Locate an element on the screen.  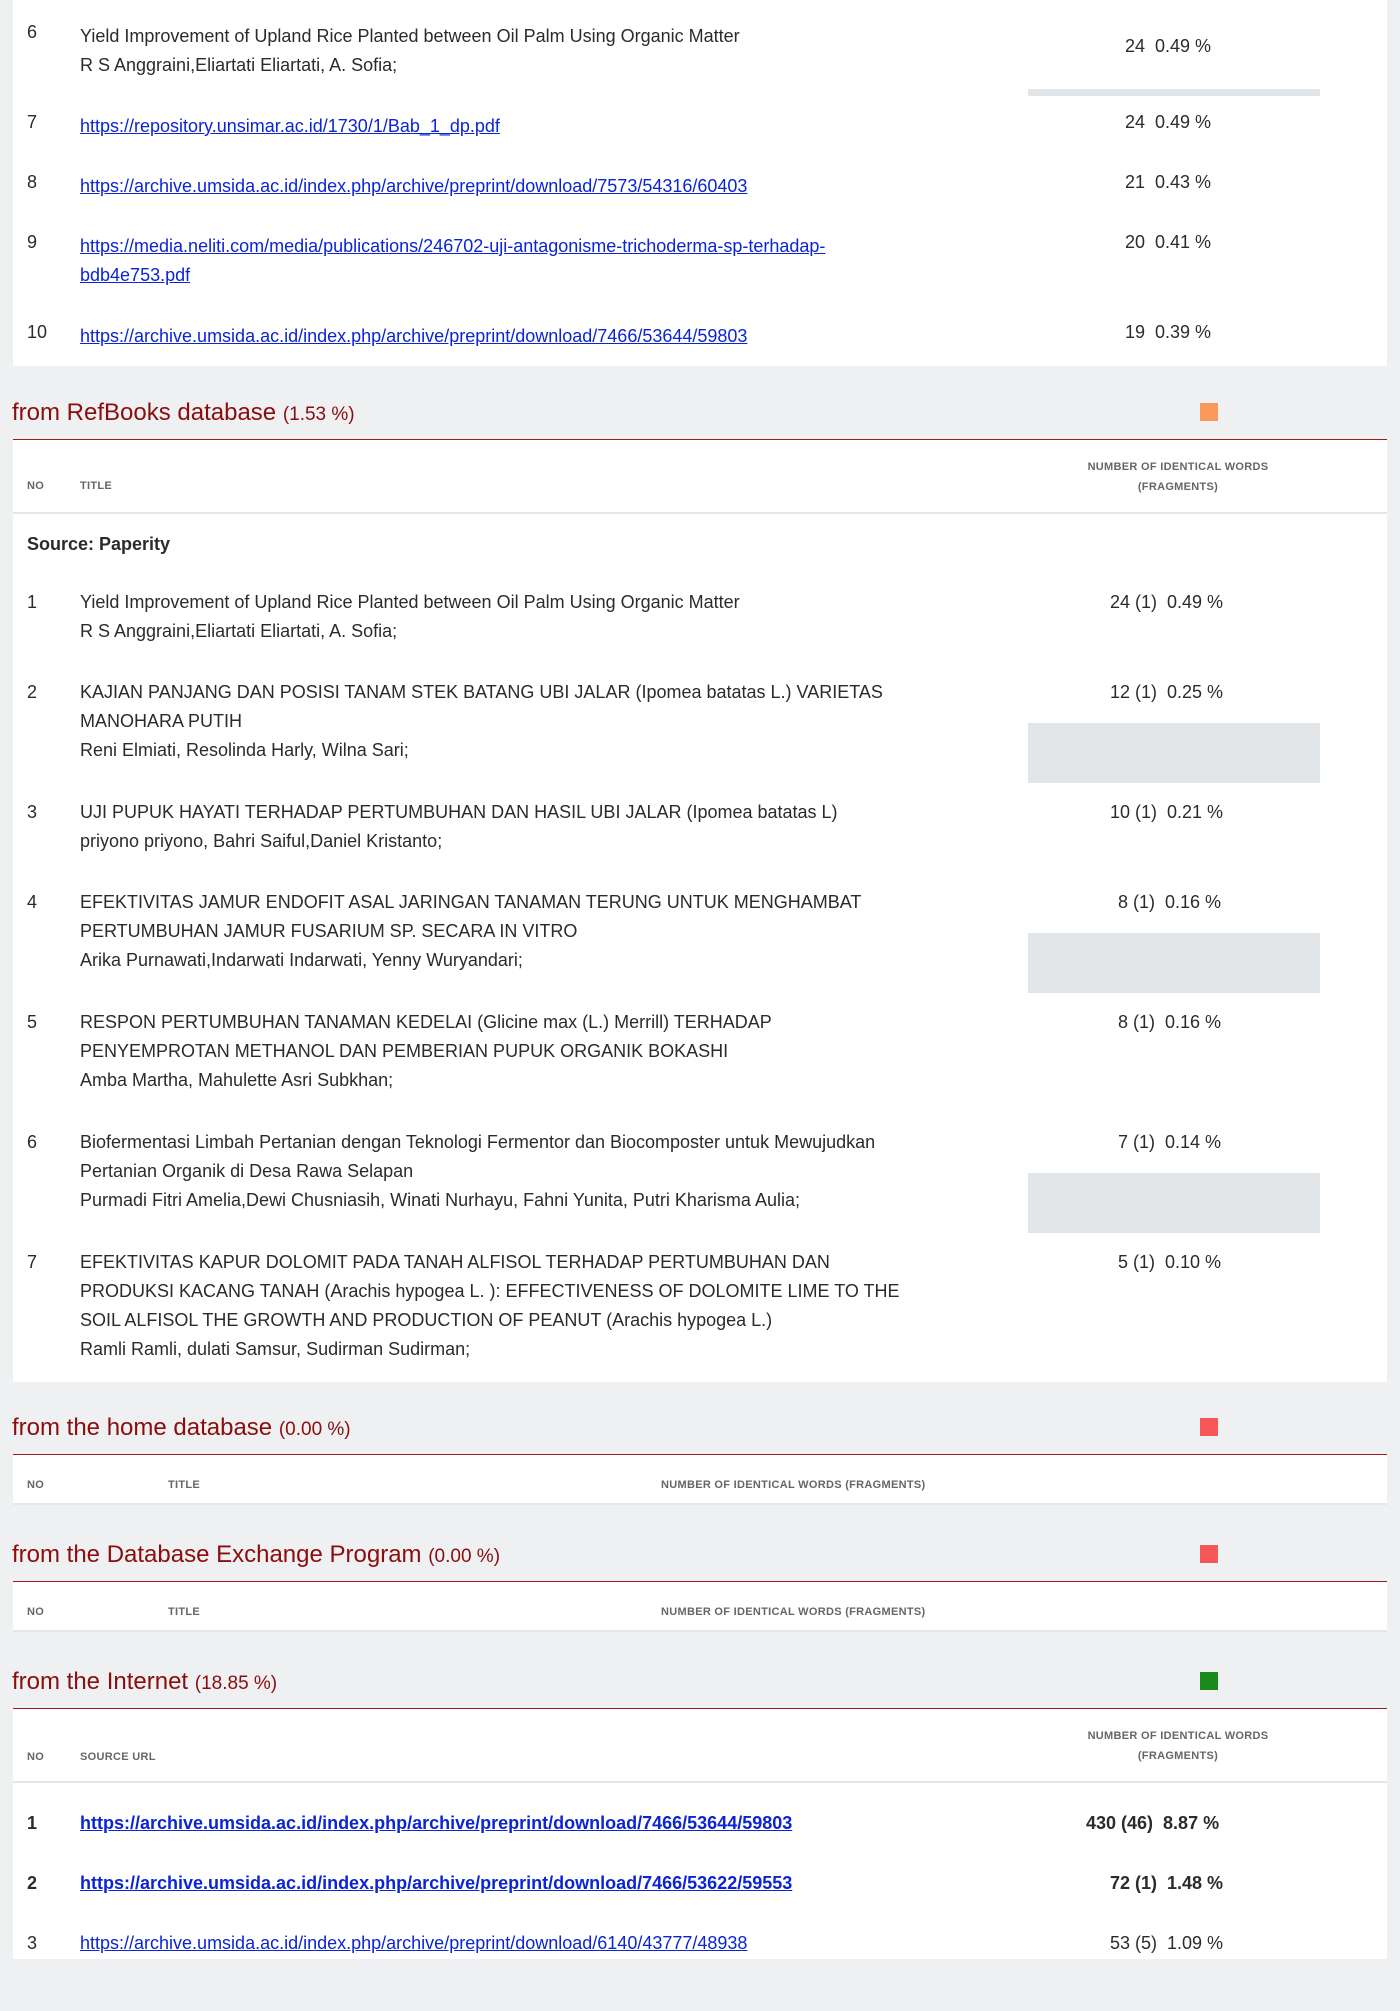
row-number: 7 is located at coordinates (32, 122).